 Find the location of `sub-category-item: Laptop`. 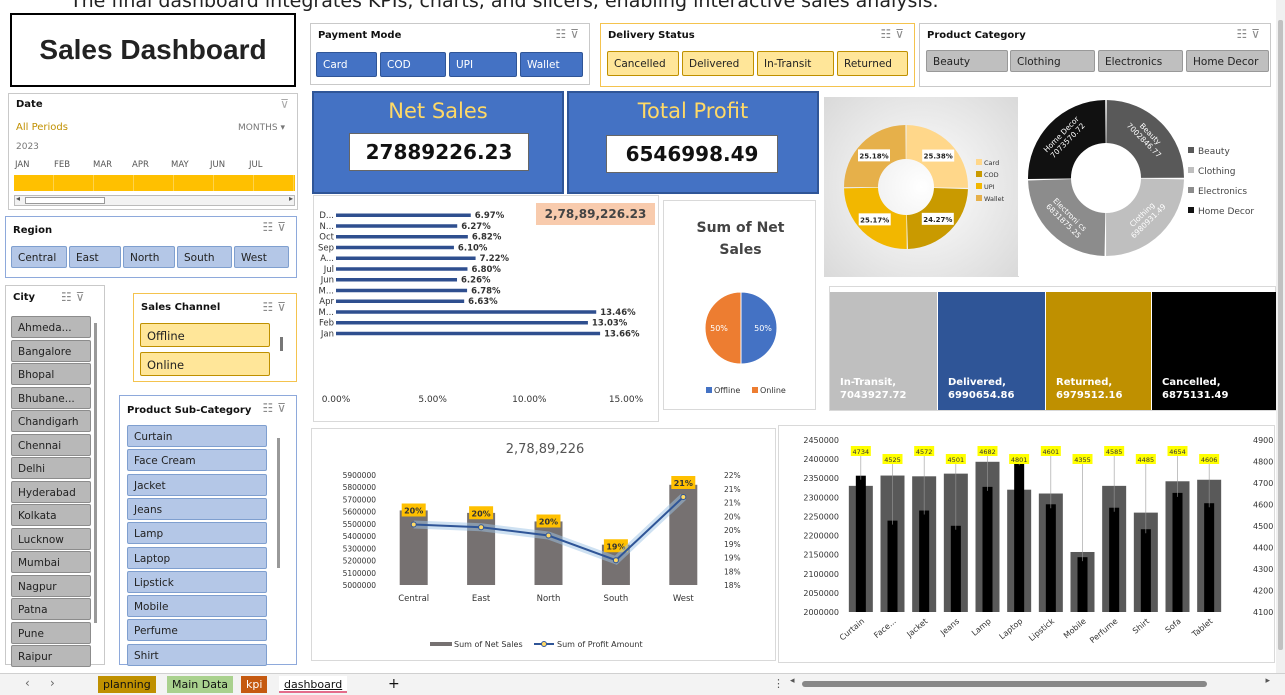

sub-category-item: Laptop is located at coordinates (197, 557).